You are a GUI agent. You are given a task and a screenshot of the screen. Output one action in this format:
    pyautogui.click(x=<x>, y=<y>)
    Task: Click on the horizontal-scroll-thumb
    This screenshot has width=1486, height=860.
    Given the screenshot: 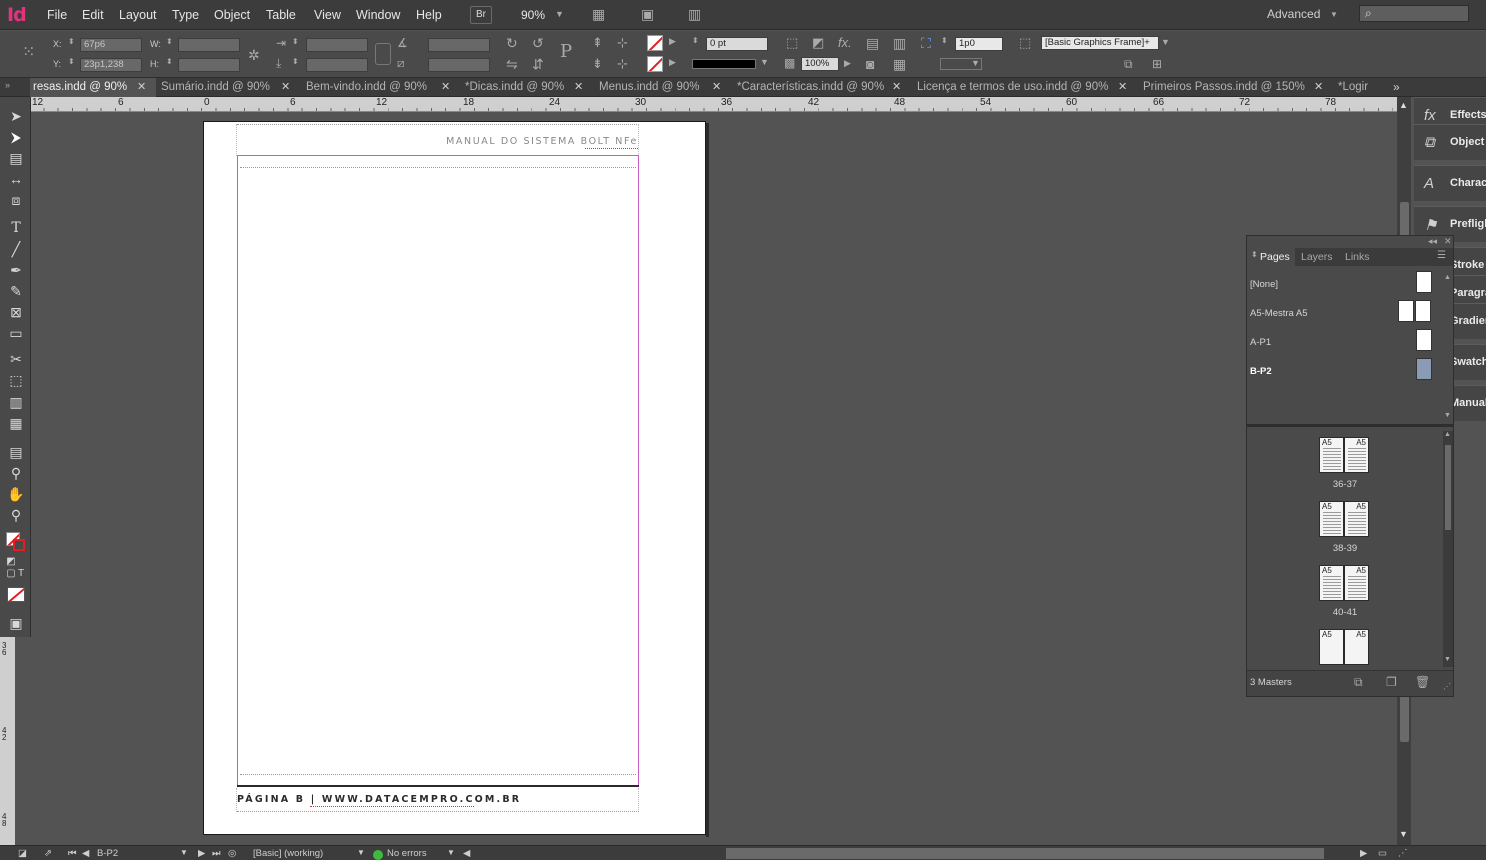 What is the action you would take?
    pyautogui.click(x=1025, y=853)
    